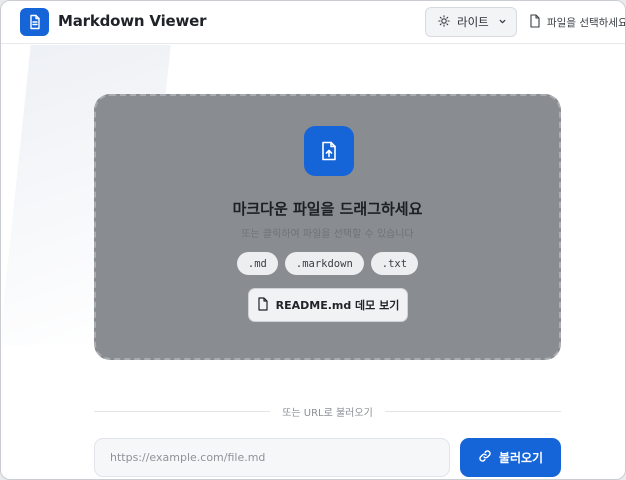 This screenshot has width=626, height=480. What do you see at coordinates (586, 22) in the screenshot?
I see `file-select-label: 파일을 선택하세요` at bounding box center [586, 22].